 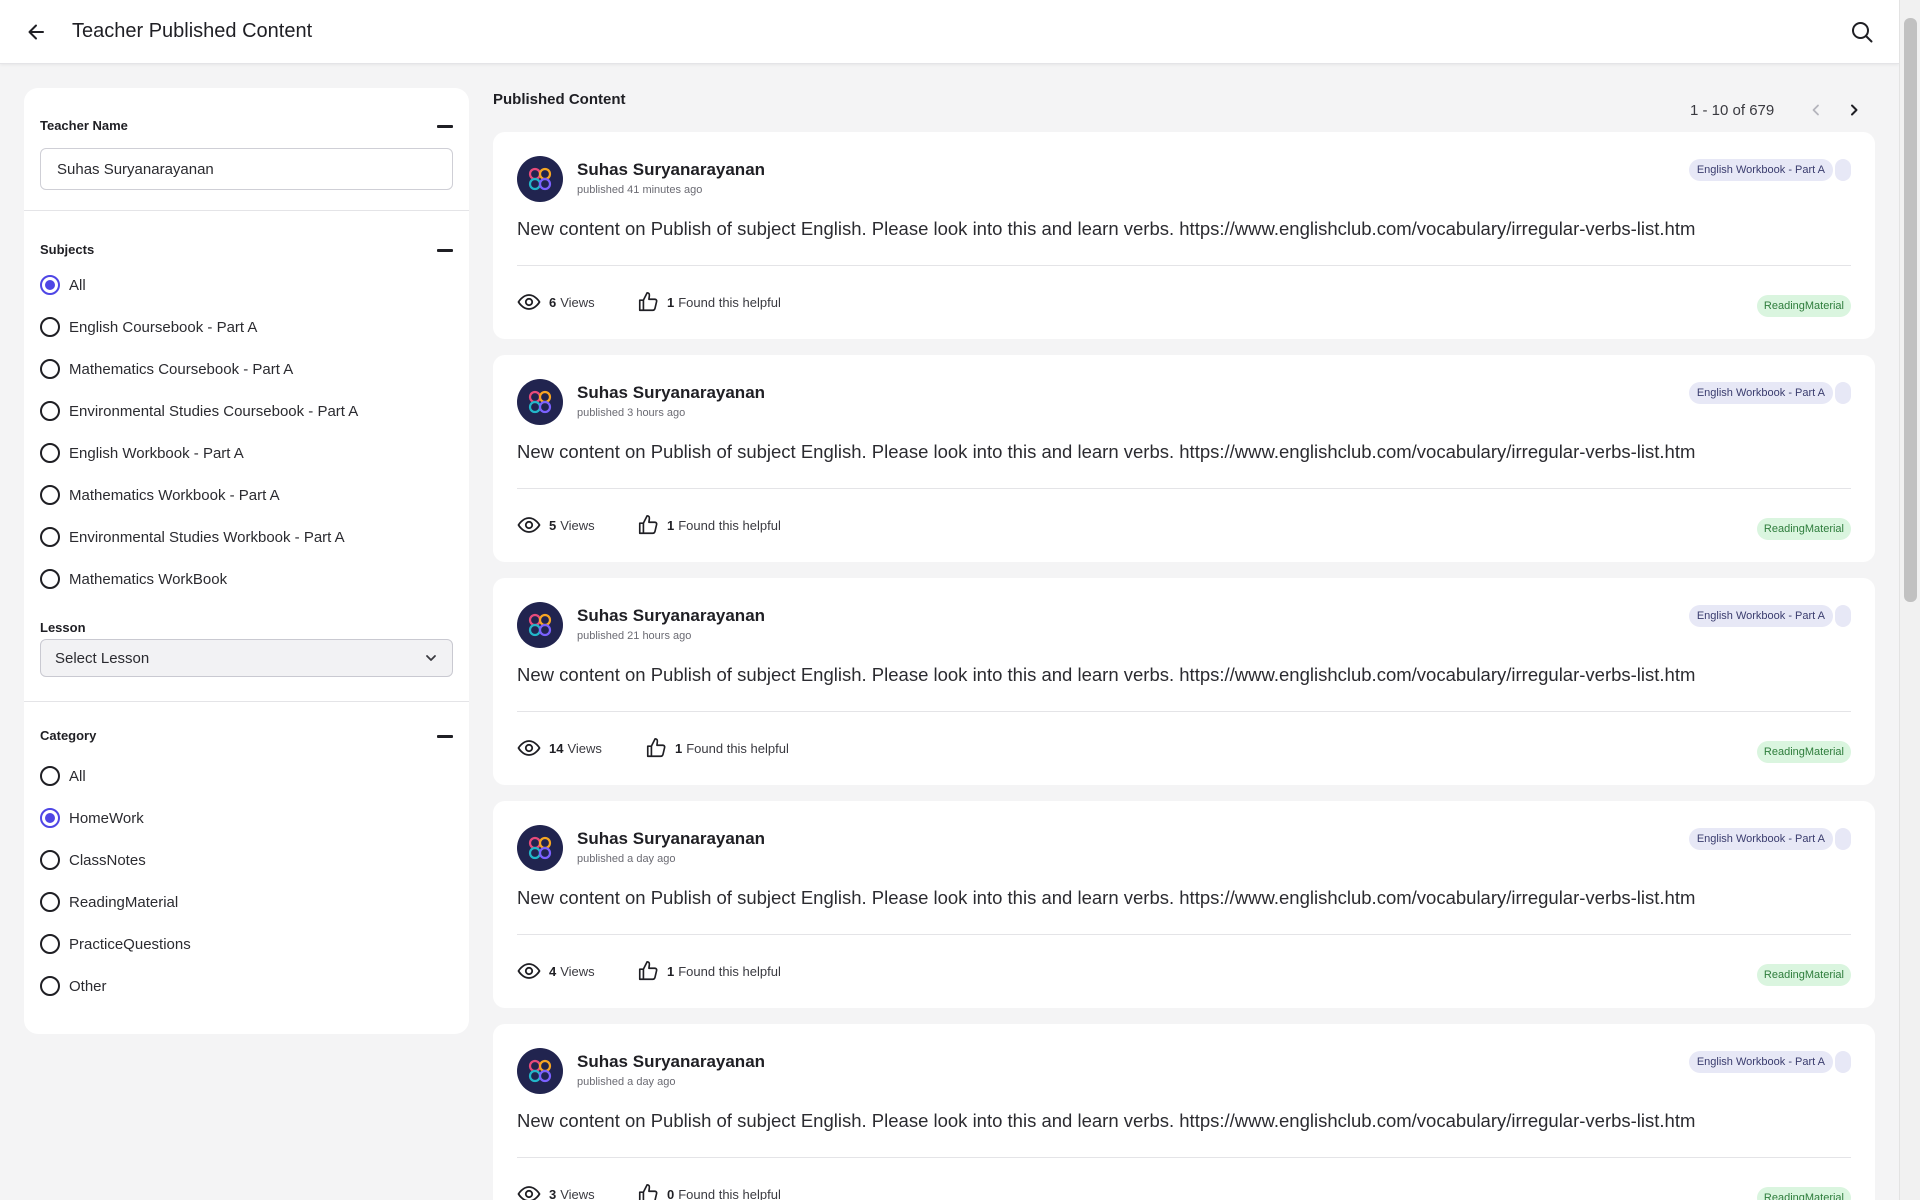 I want to click on subject-option-mathematics-coursebook-part-a: Mathematics Coursebook - Part A, so click(x=166, y=369).